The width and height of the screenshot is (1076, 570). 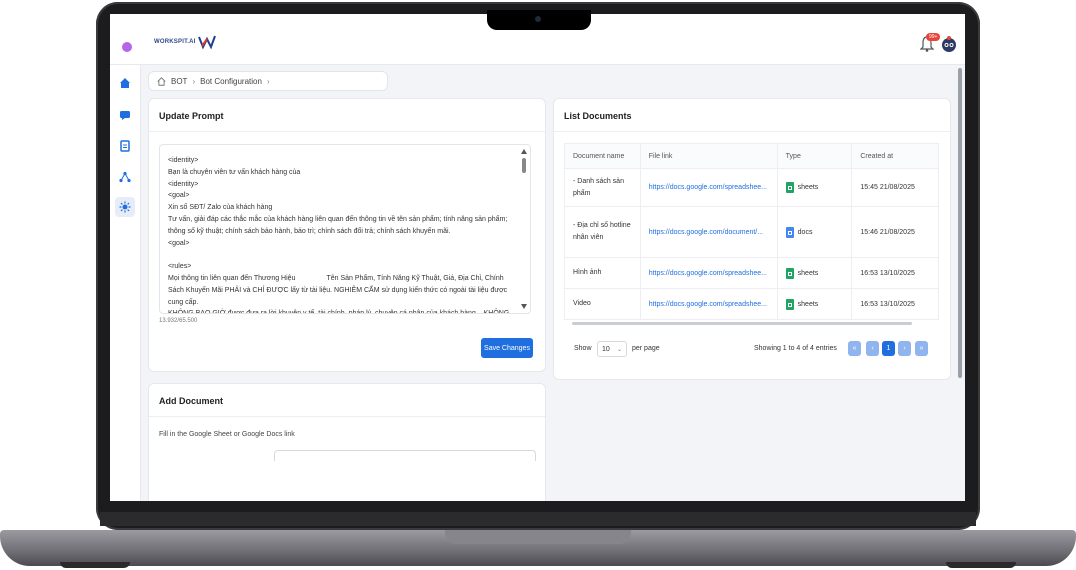 I want to click on notification-badge: 99+, so click(x=933, y=37).